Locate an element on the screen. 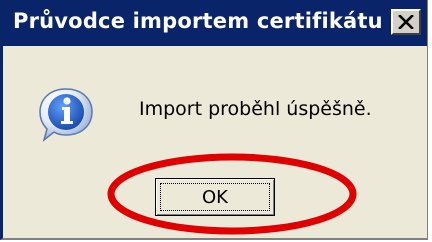 The width and height of the screenshot is (432, 242). close-button is located at coordinates (406, 22).